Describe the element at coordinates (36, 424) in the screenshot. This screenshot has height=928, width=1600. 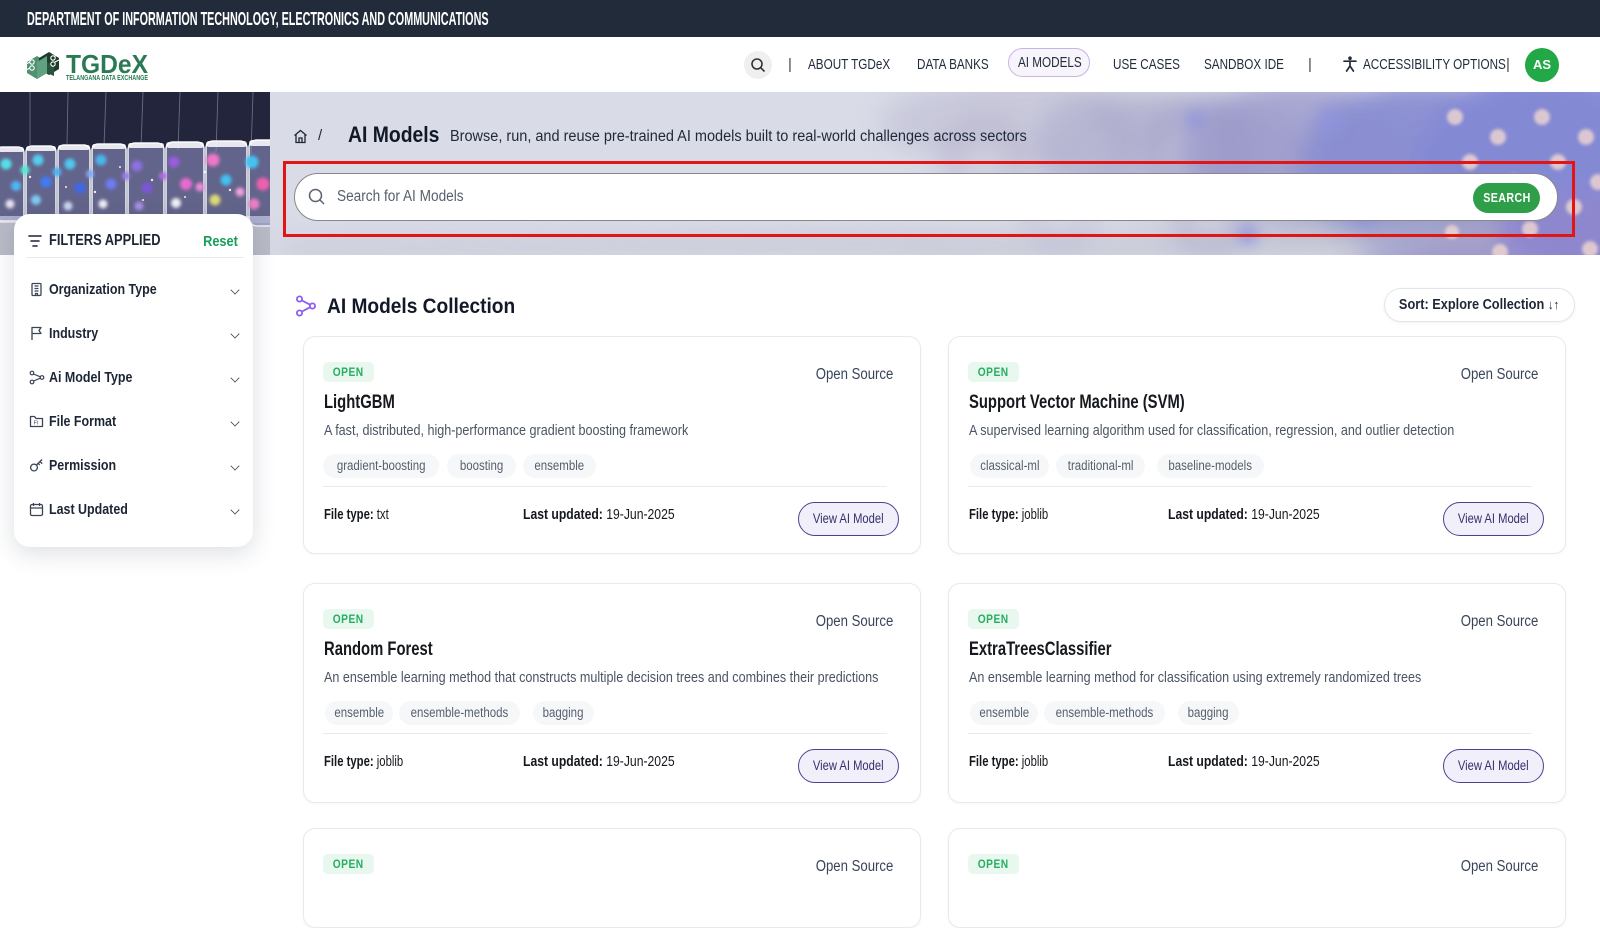
I see `svg-text: FI` at that location.